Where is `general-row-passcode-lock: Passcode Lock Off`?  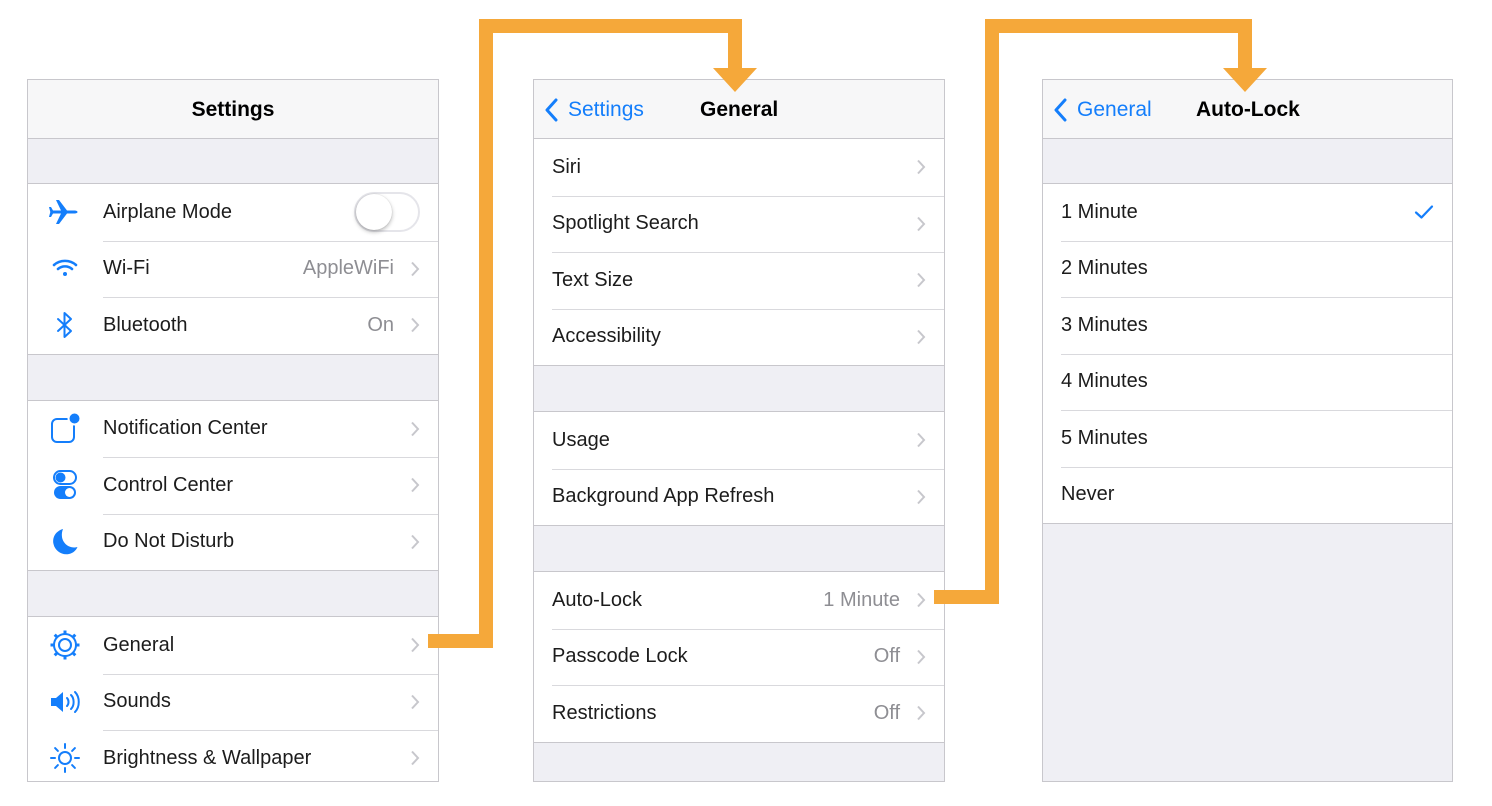
general-row-passcode-lock: Passcode Lock Off is located at coordinates (739, 656).